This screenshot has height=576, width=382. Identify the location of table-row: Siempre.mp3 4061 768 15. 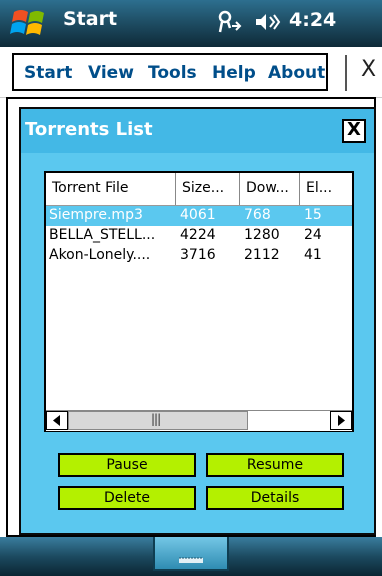
(199, 216).